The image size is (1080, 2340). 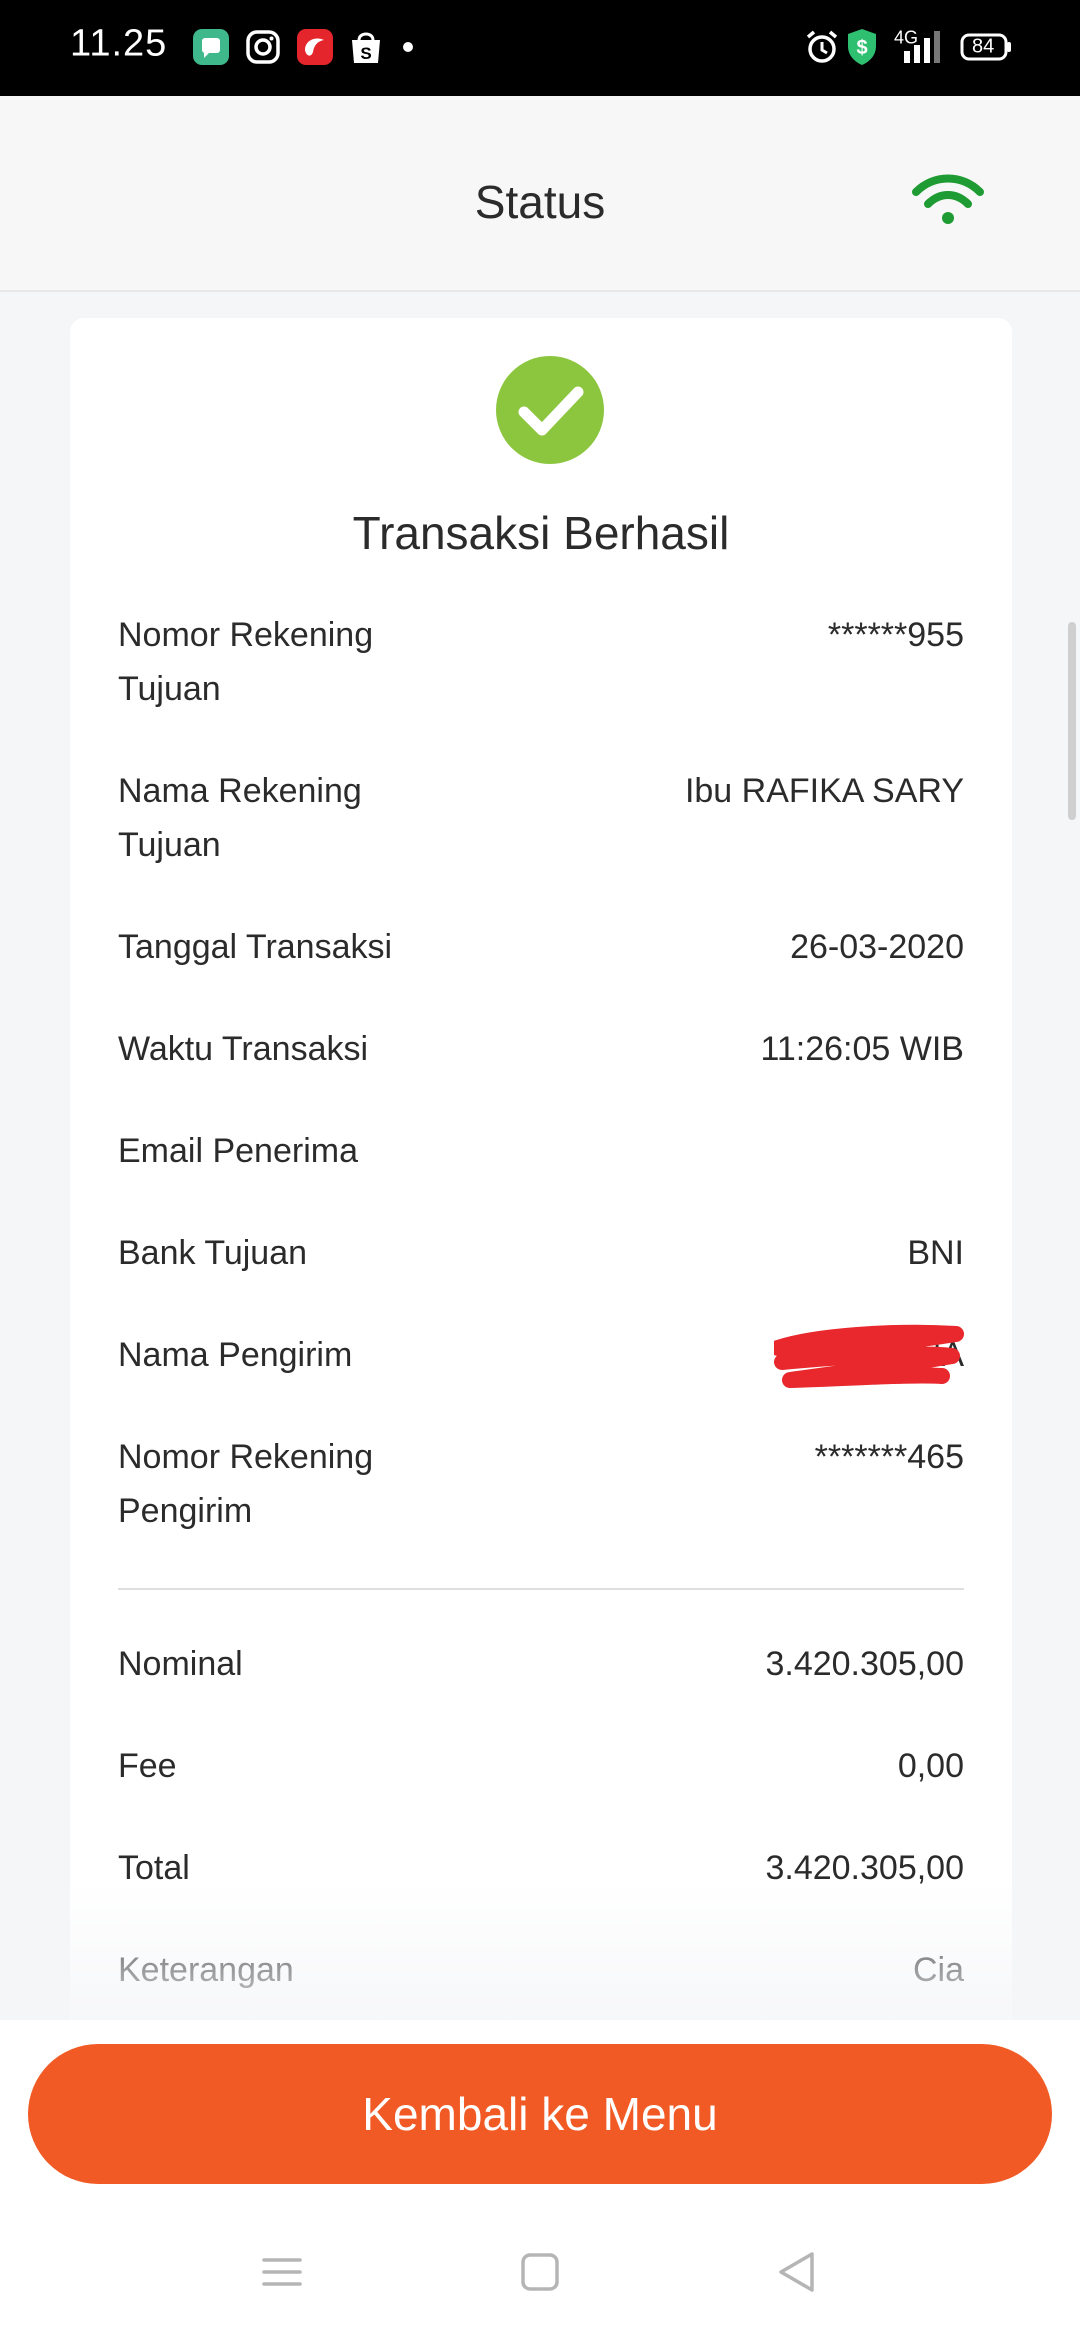 What do you see at coordinates (408, 47) in the screenshot?
I see `notification-dot` at bounding box center [408, 47].